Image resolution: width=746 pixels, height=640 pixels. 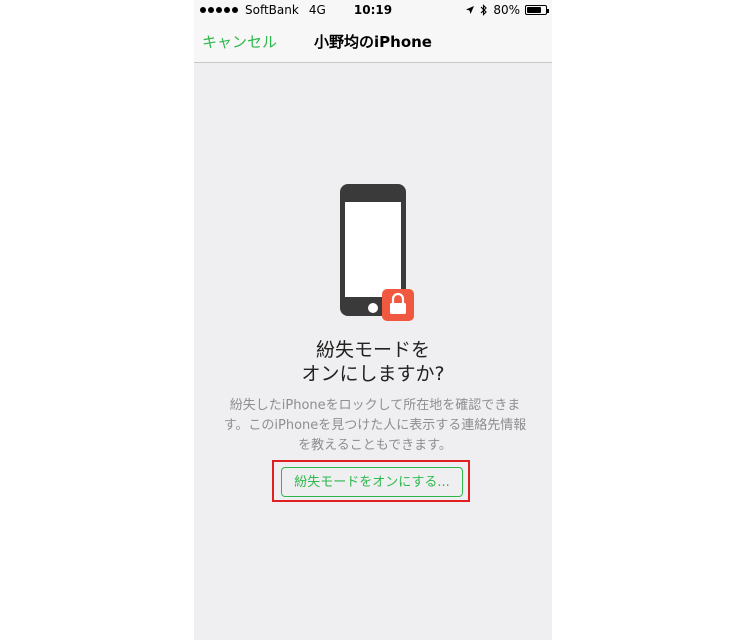 I want to click on bluetooth-icon, so click(x=484, y=10).